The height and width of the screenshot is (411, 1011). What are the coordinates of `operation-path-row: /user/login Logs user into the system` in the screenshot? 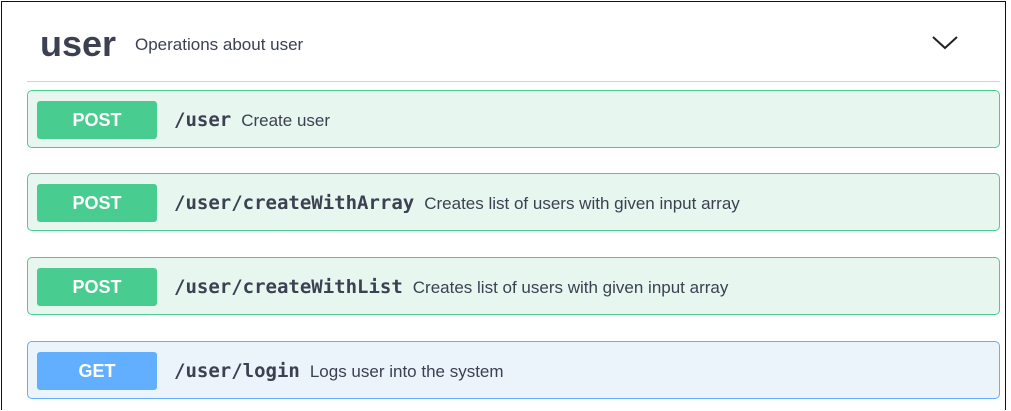 It's located at (339, 372).